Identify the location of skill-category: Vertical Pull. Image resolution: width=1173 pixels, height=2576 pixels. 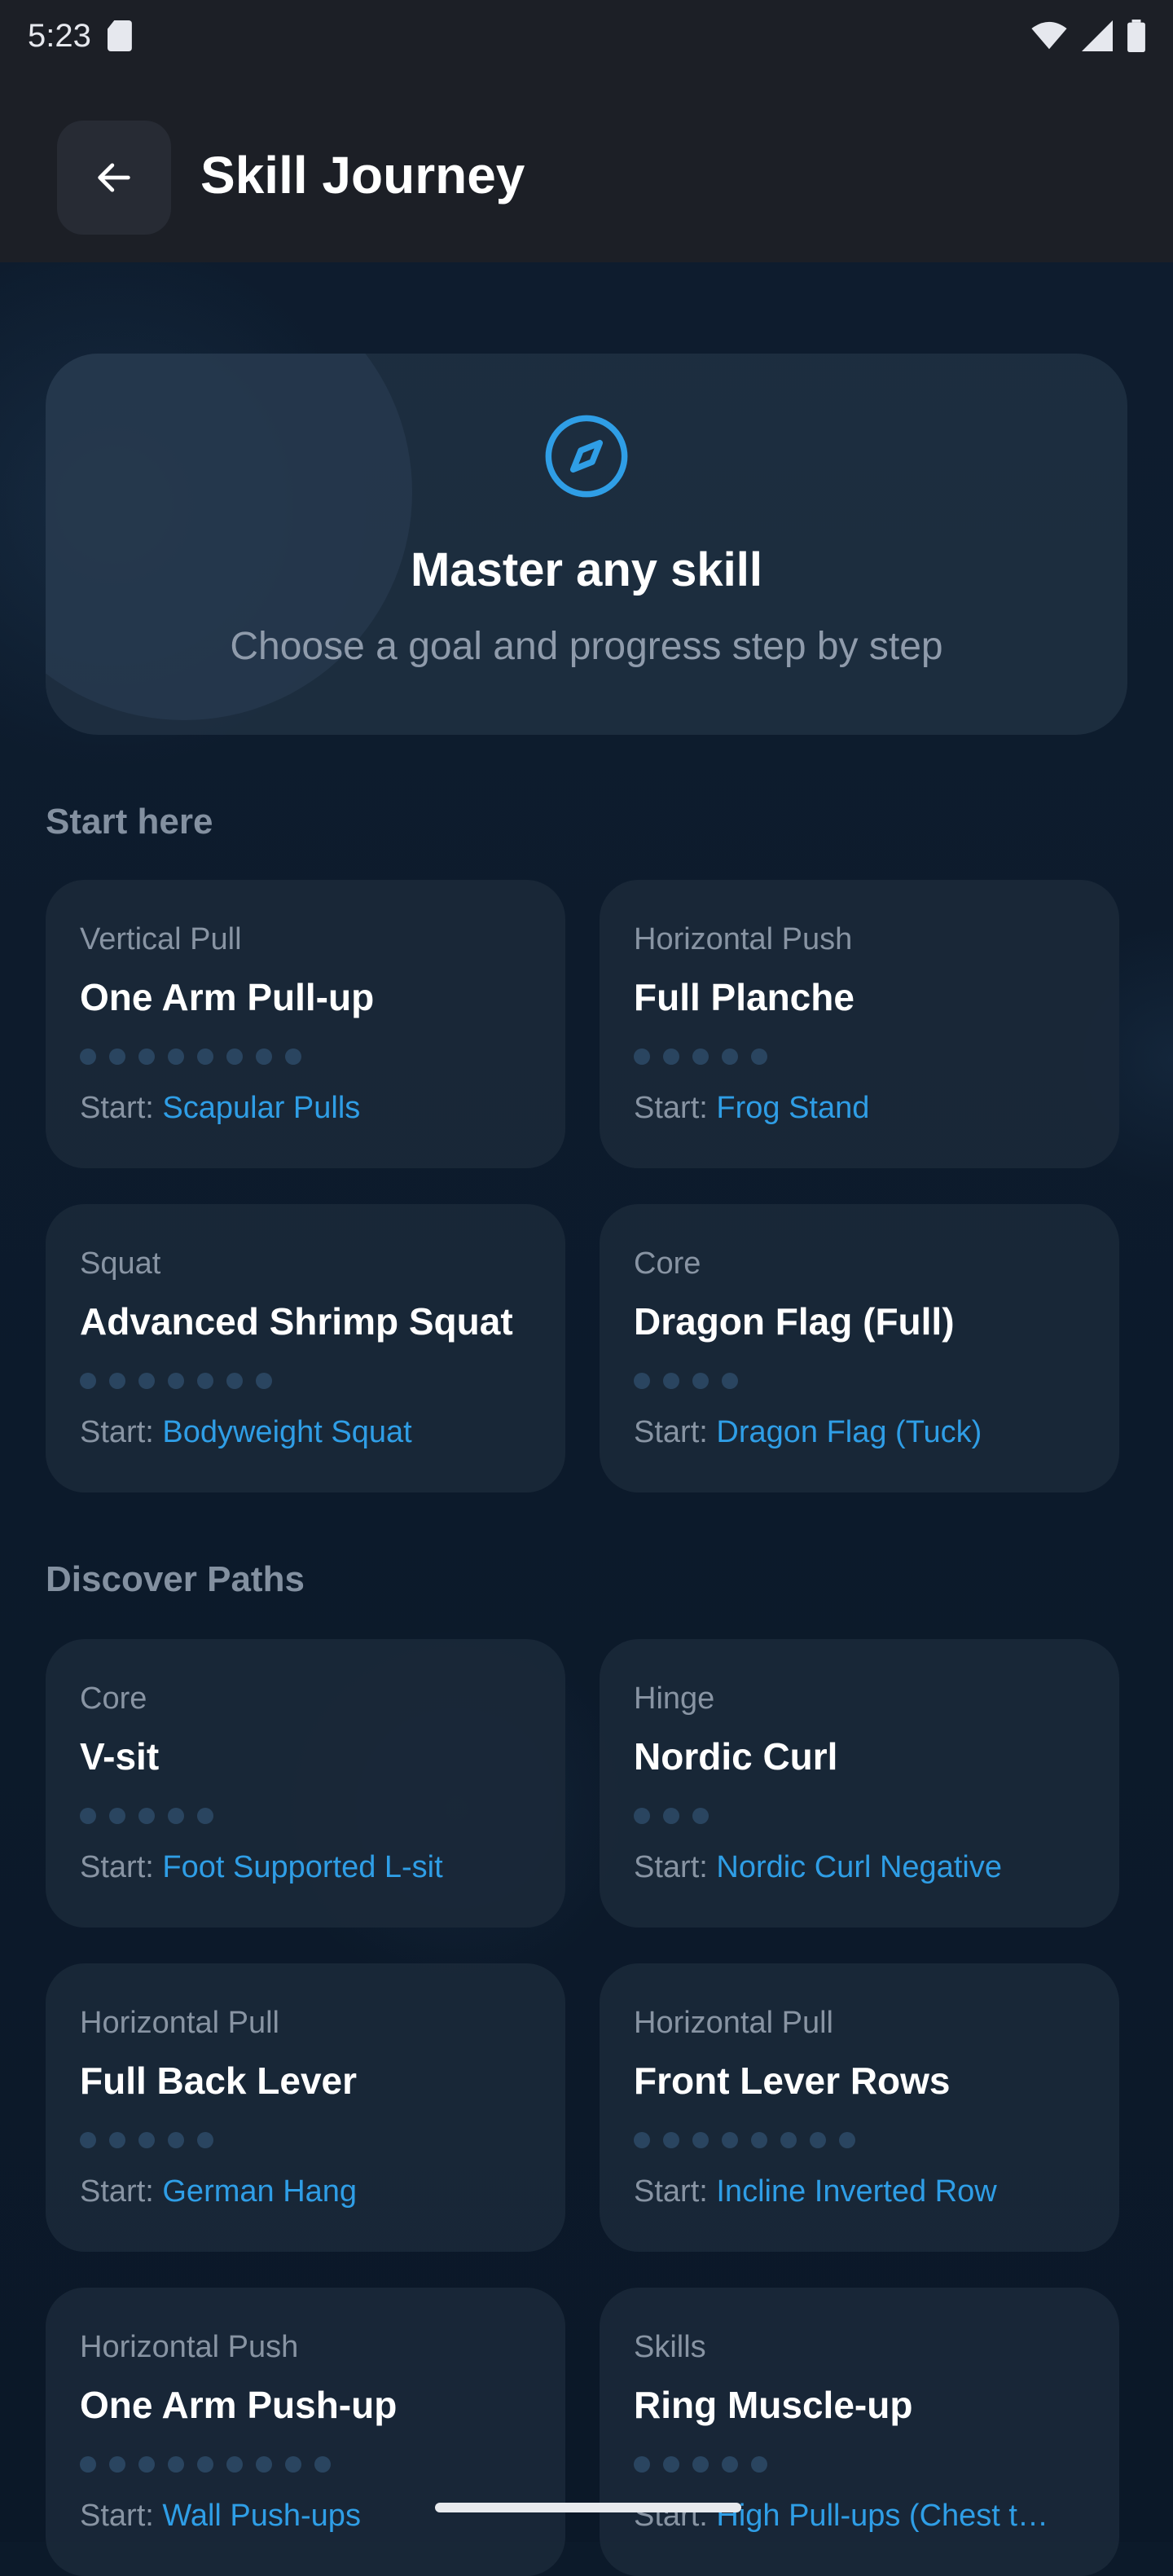
(161, 939).